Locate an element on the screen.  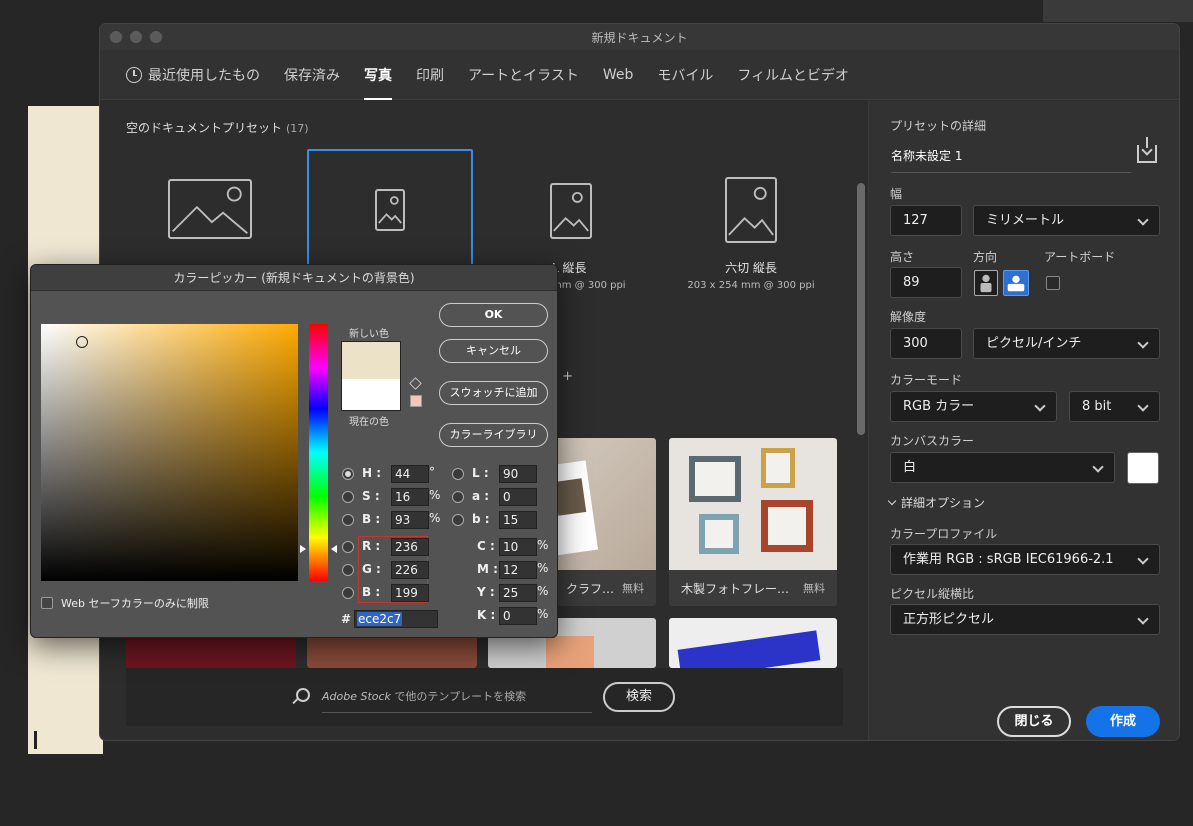
s-label: S : is located at coordinates (371, 496).